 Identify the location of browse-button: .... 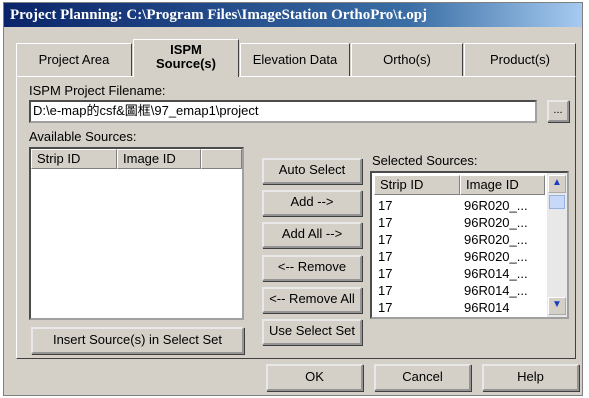
(558, 111).